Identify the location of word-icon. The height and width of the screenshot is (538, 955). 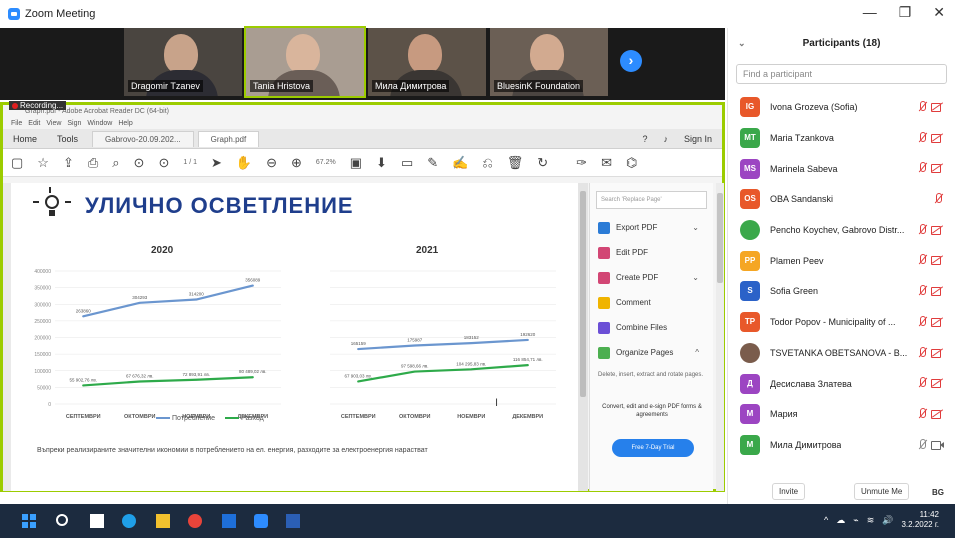
(293, 521).